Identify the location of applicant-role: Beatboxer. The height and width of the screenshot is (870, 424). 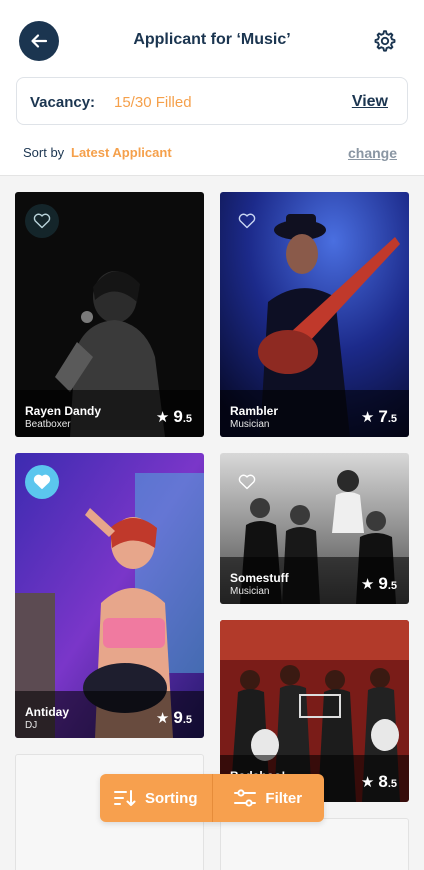
(48, 424).